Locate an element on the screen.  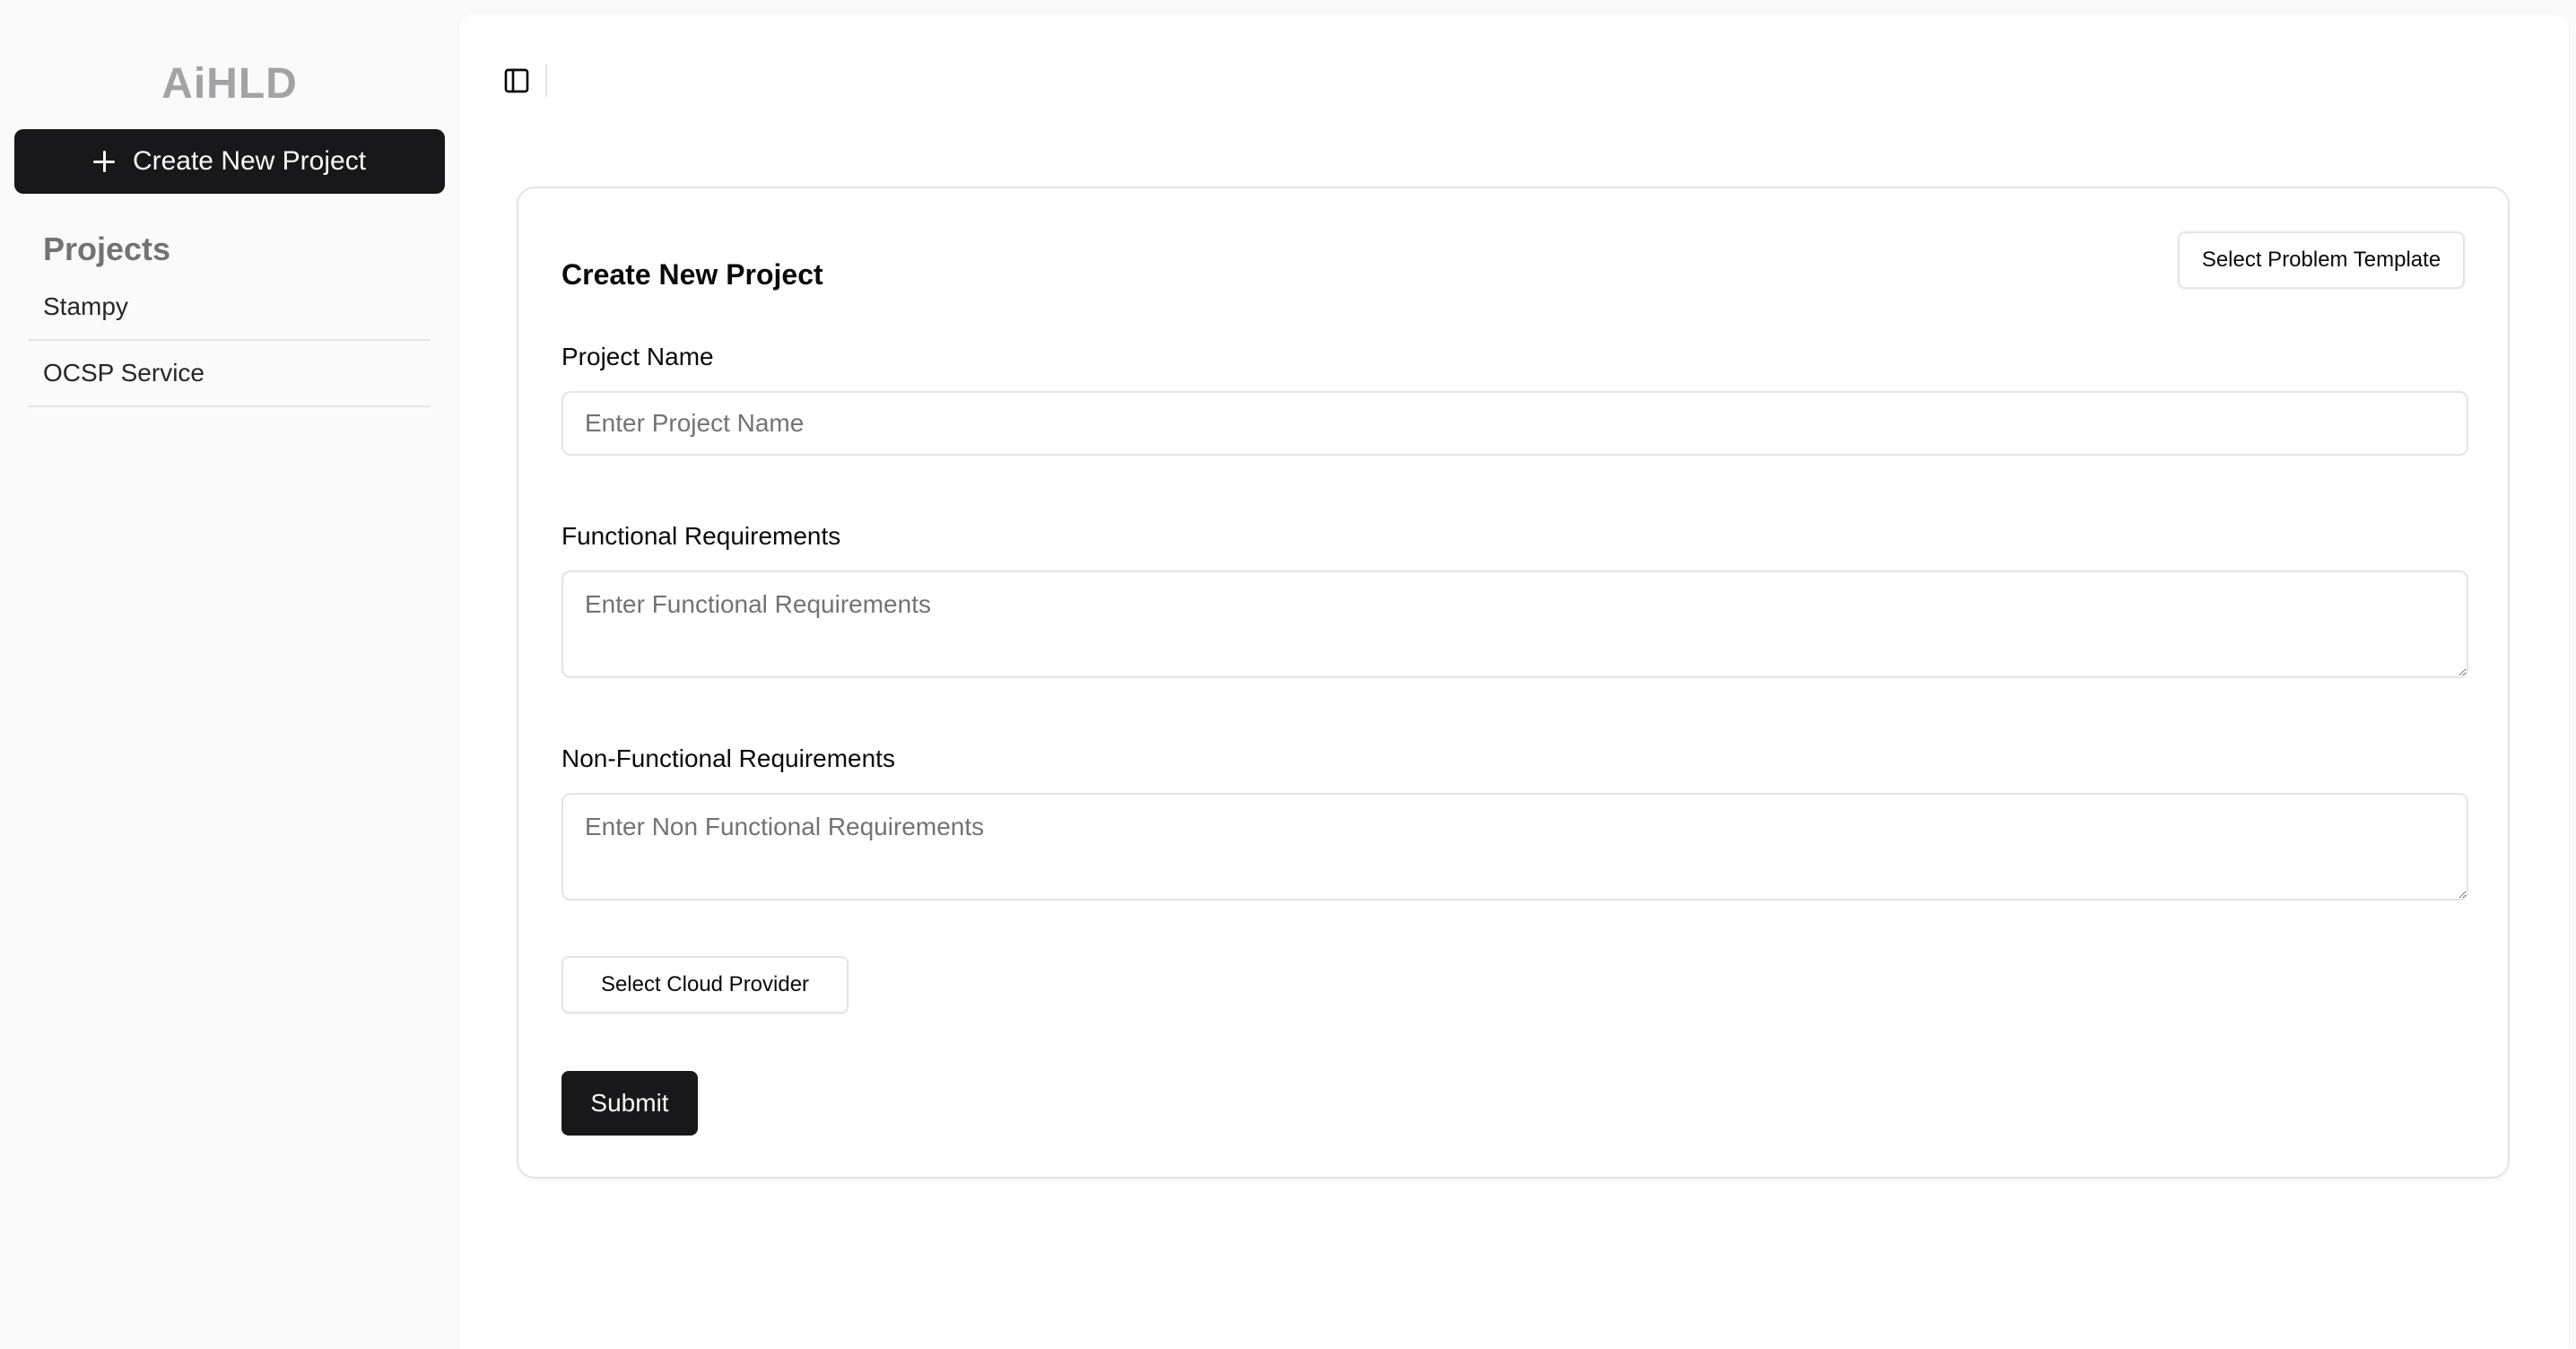
create-new-project-label: Create New Project is located at coordinates (249, 161).